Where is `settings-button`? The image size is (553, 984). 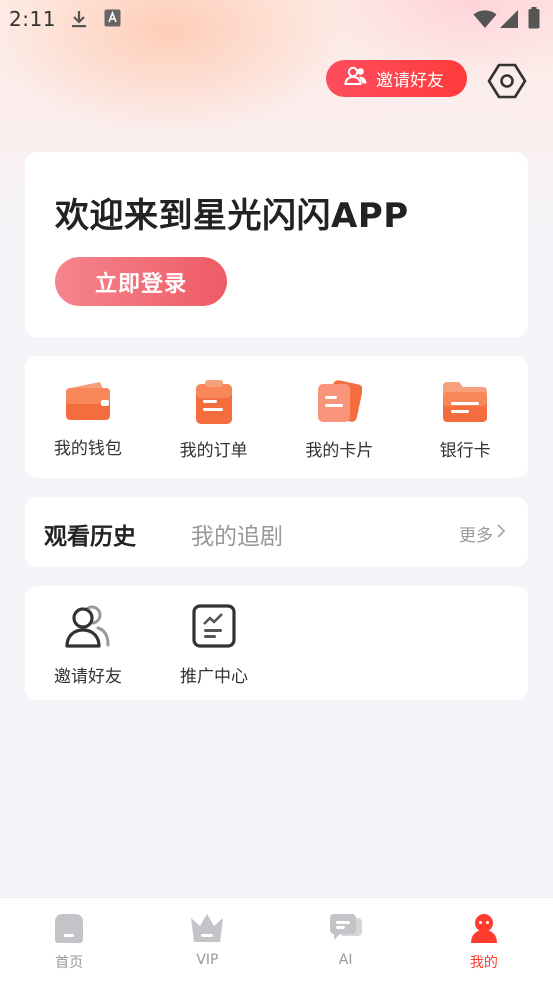 settings-button is located at coordinates (507, 81).